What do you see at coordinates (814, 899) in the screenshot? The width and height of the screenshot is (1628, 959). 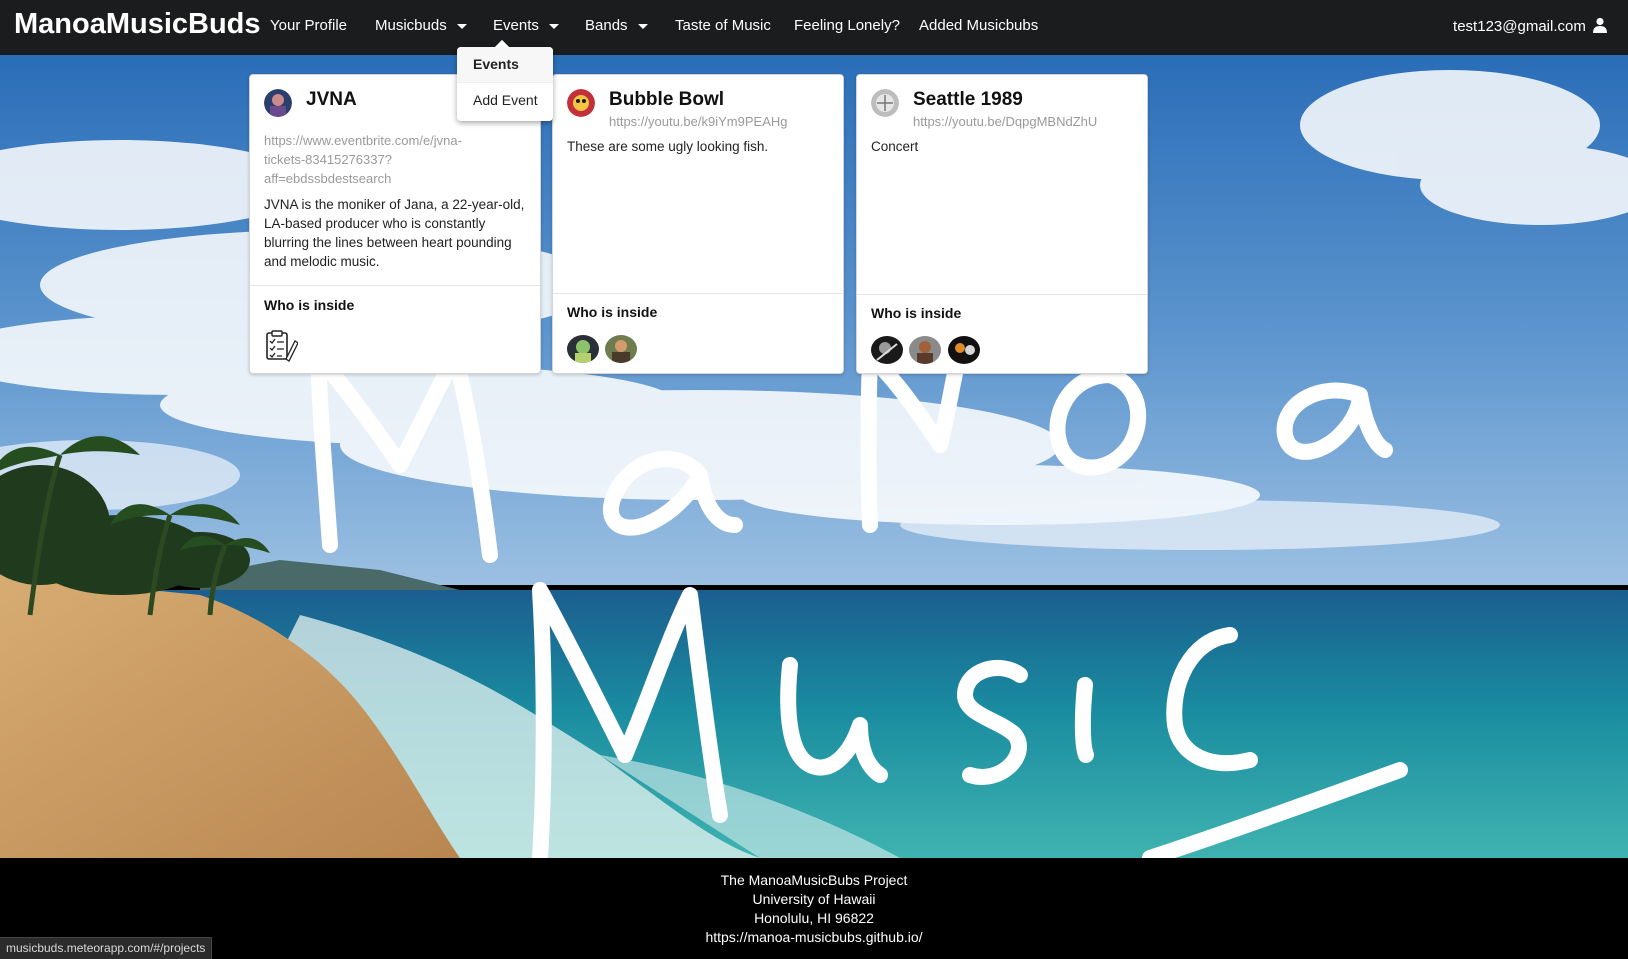 I see `footer-university: University of Hawaii` at bounding box center [814, 899].